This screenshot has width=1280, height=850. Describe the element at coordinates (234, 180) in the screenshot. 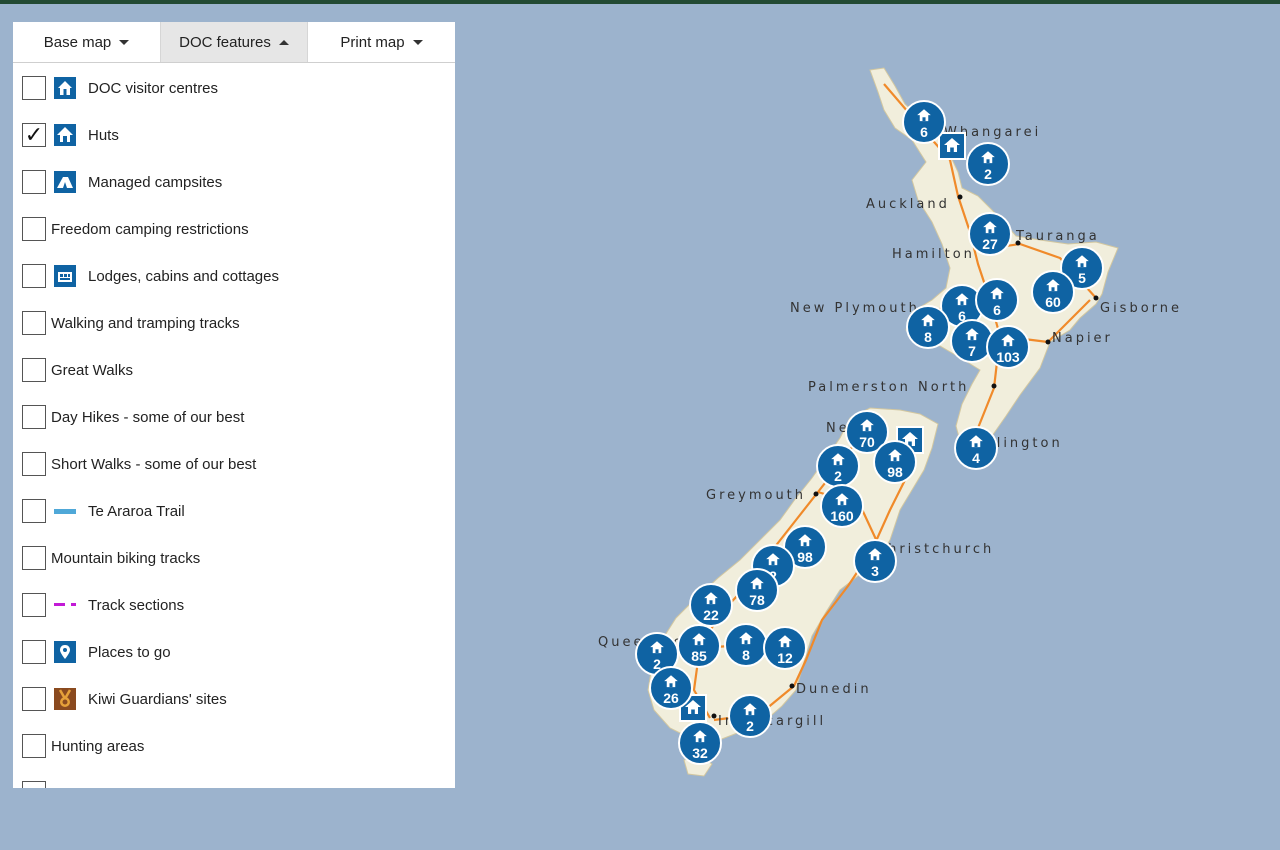

I see `feature-item-campsites: Managed campsites` at that location.